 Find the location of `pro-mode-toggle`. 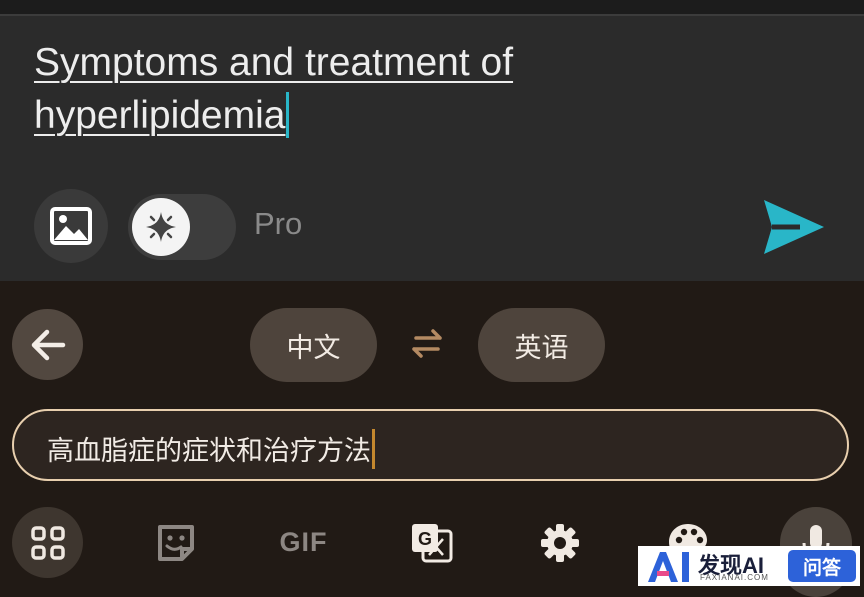

pro-mode-toggle is located at coordinates (182, 227).